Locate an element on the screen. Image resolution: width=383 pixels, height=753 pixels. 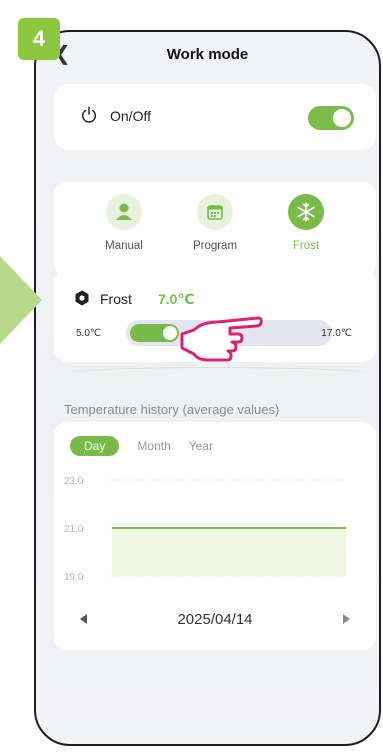
power-card: On/Off is located at coordinates (215, 117).